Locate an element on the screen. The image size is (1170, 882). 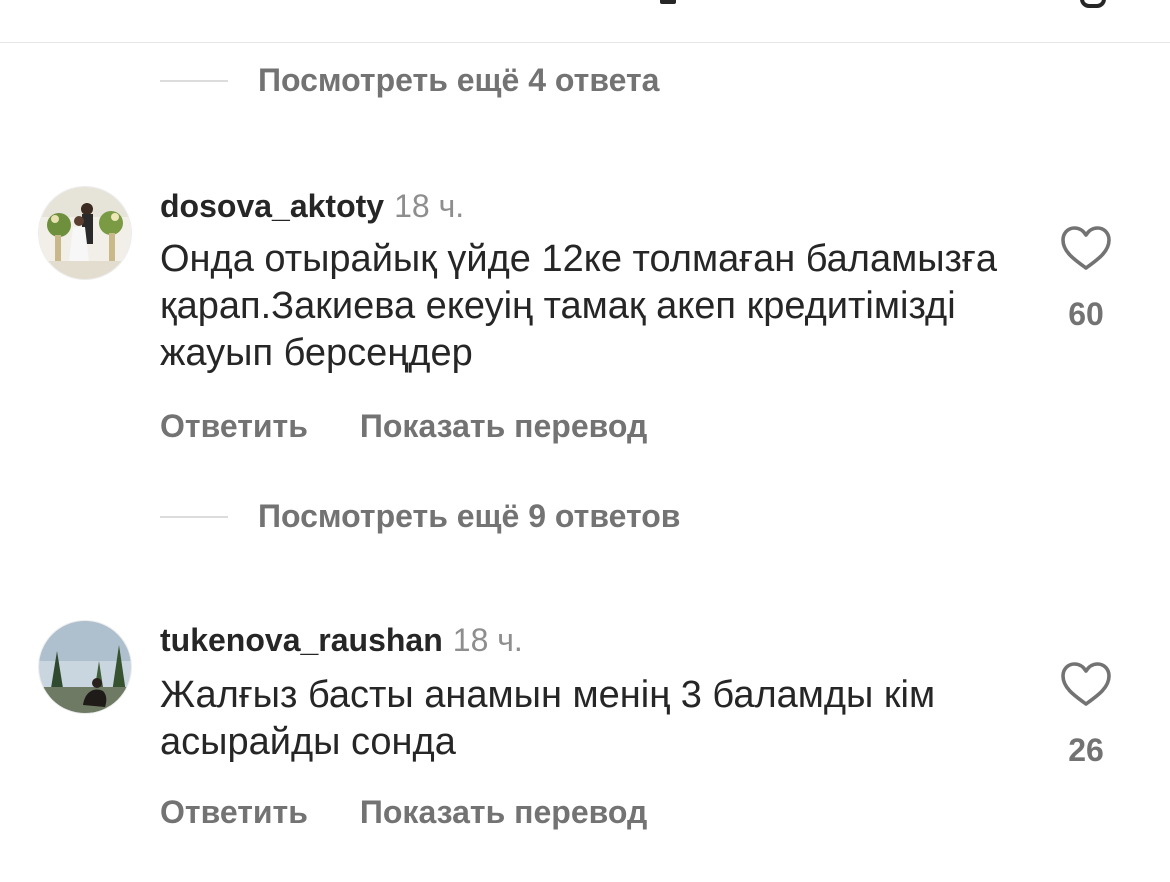
like-count: 60 is located at coordinates (1086, 314).